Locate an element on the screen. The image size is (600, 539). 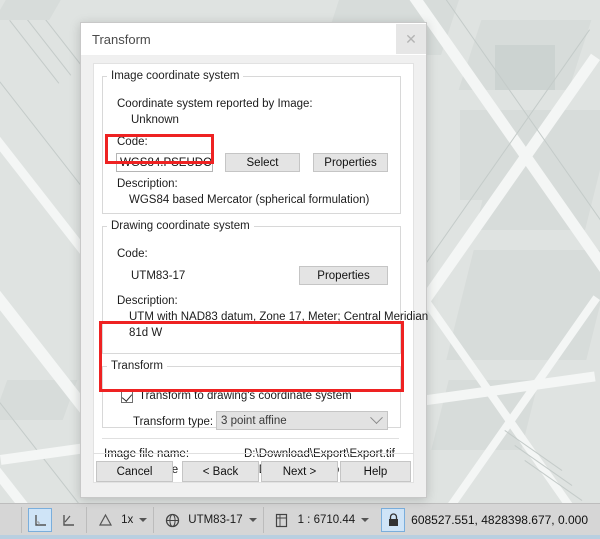
image-code-input: WGS84.PSEUDOM is located at coordinates (164, 162).